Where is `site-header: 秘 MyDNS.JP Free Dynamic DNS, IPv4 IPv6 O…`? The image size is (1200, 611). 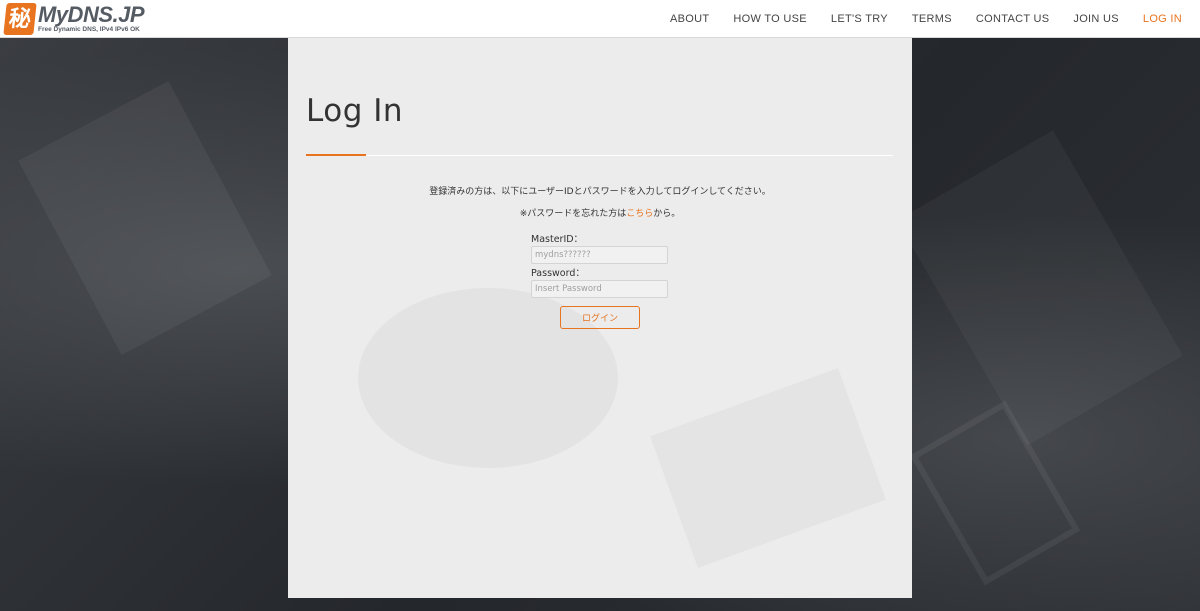 site-header: 秘 MyDNS.JP Free Dynamic DNS, IPv4 IPv6 O… is located at coordinates (600, 19).